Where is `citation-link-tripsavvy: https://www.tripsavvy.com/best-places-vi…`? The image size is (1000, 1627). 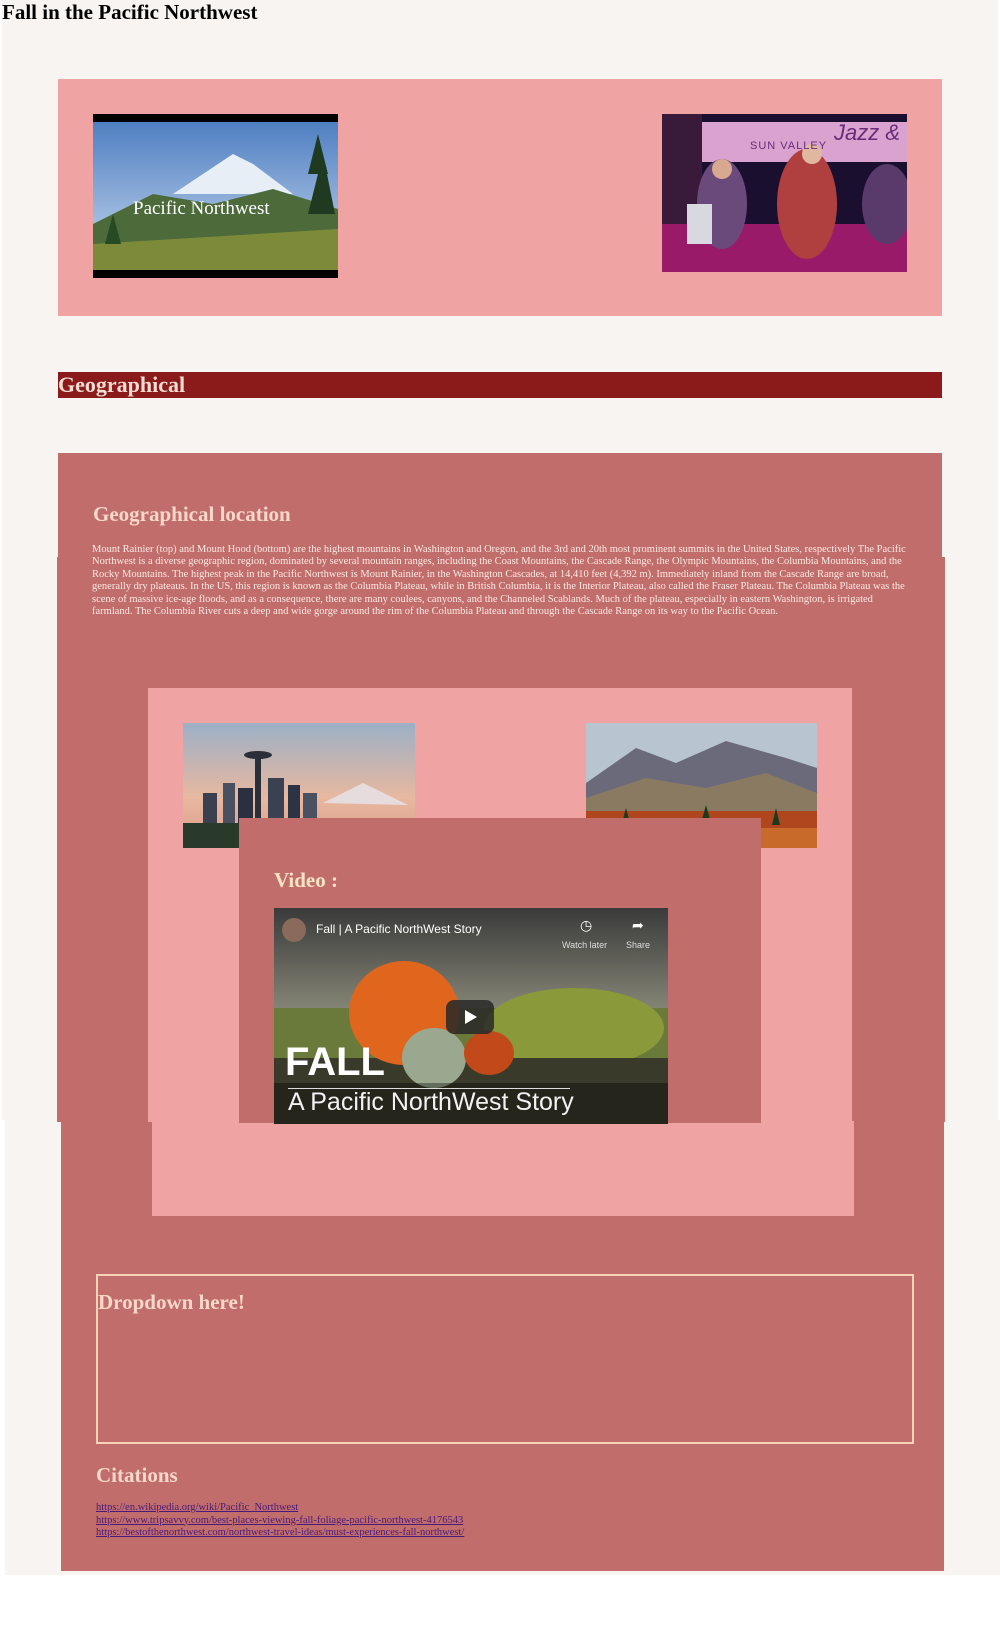 citation-link-tripsavvy: https://www.tripsavvy.com/best-places-vi… is located at coordinates (280, 1521).